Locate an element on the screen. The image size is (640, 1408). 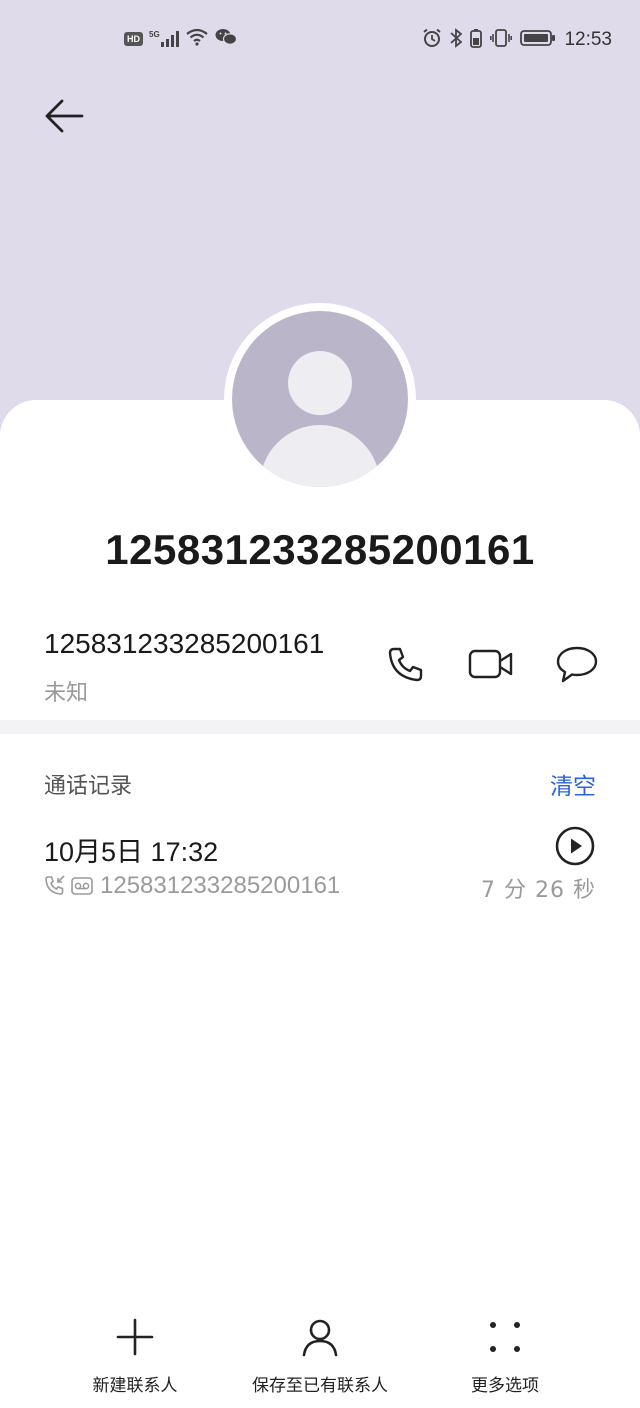
section-divider is located at coordinates (320, 727).